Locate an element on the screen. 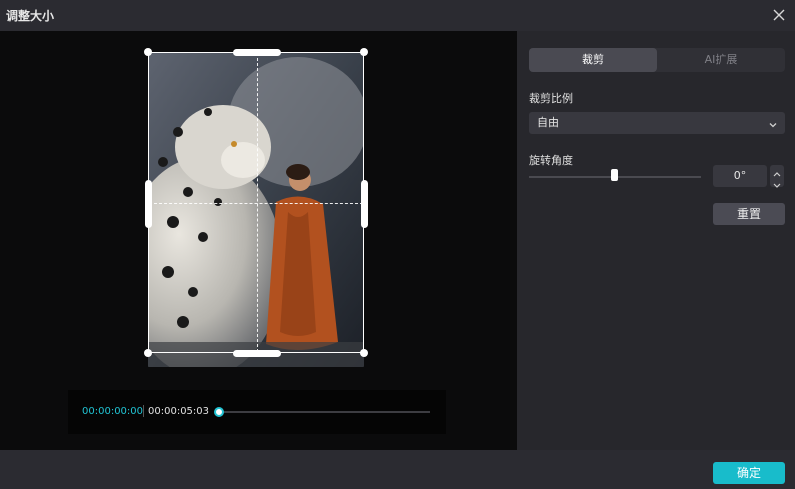 This screenshot has height=489, width=795. rotation-slider-handle is located at coordinates (614, 175).